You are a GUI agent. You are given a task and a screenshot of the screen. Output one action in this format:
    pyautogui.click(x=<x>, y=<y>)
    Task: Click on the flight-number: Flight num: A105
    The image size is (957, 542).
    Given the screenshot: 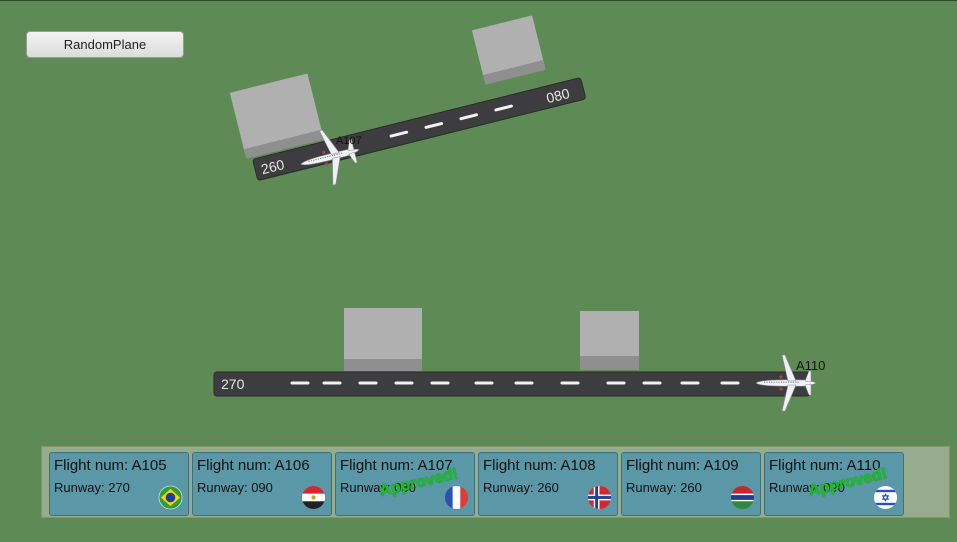 What is the action you would take?
    pyautogui.click(x=110, y=465)
    